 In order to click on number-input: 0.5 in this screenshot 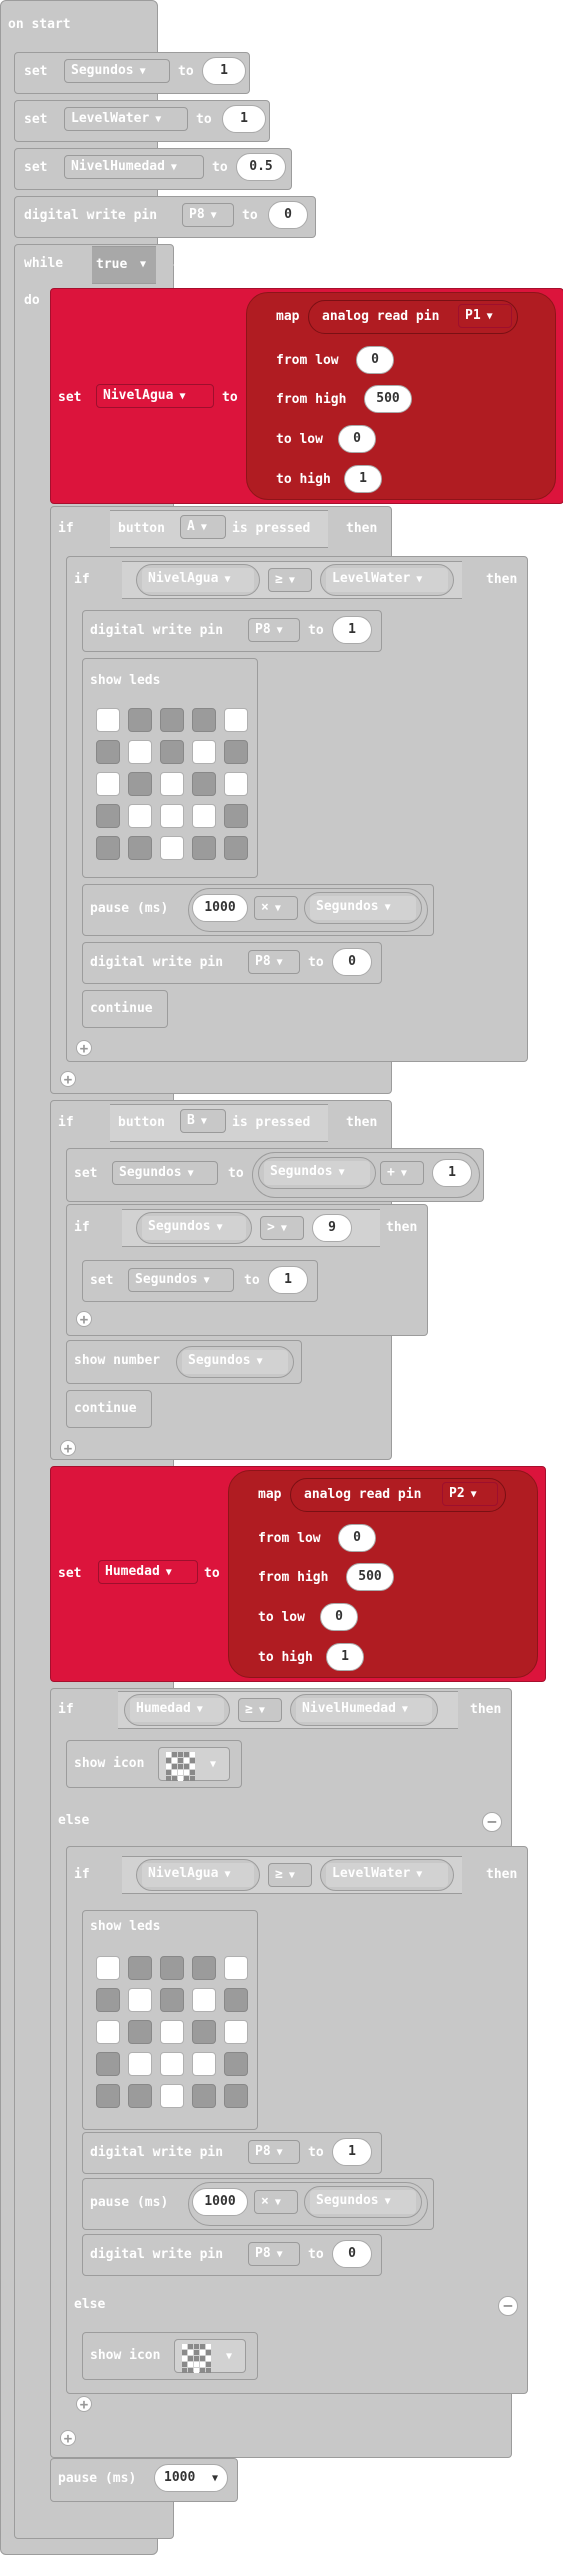, I will do `click(261, 167)`.